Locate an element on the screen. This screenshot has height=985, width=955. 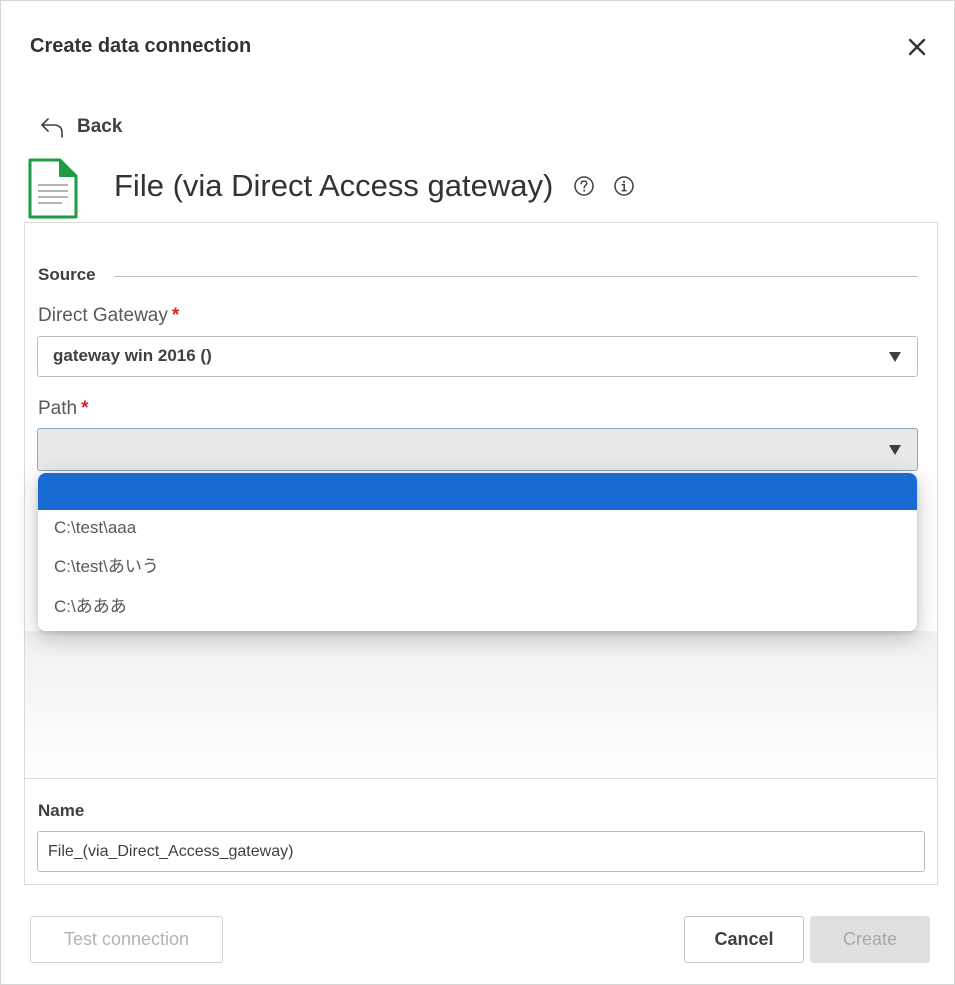
section-divider is located at coordinates (516, 276).